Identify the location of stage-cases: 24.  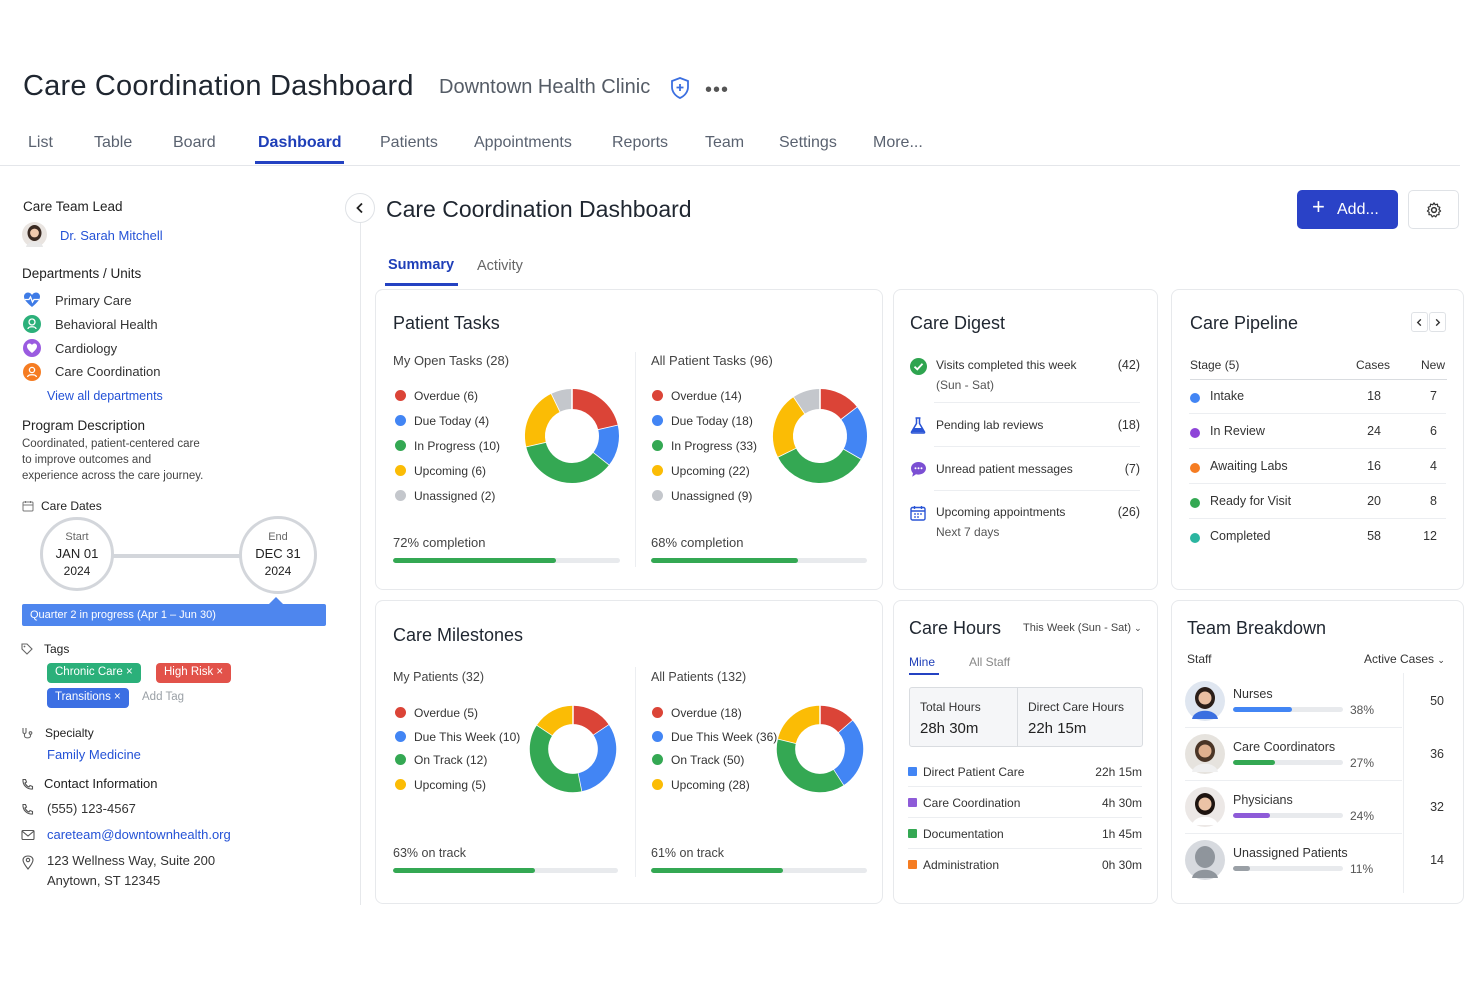
(1374, 431).